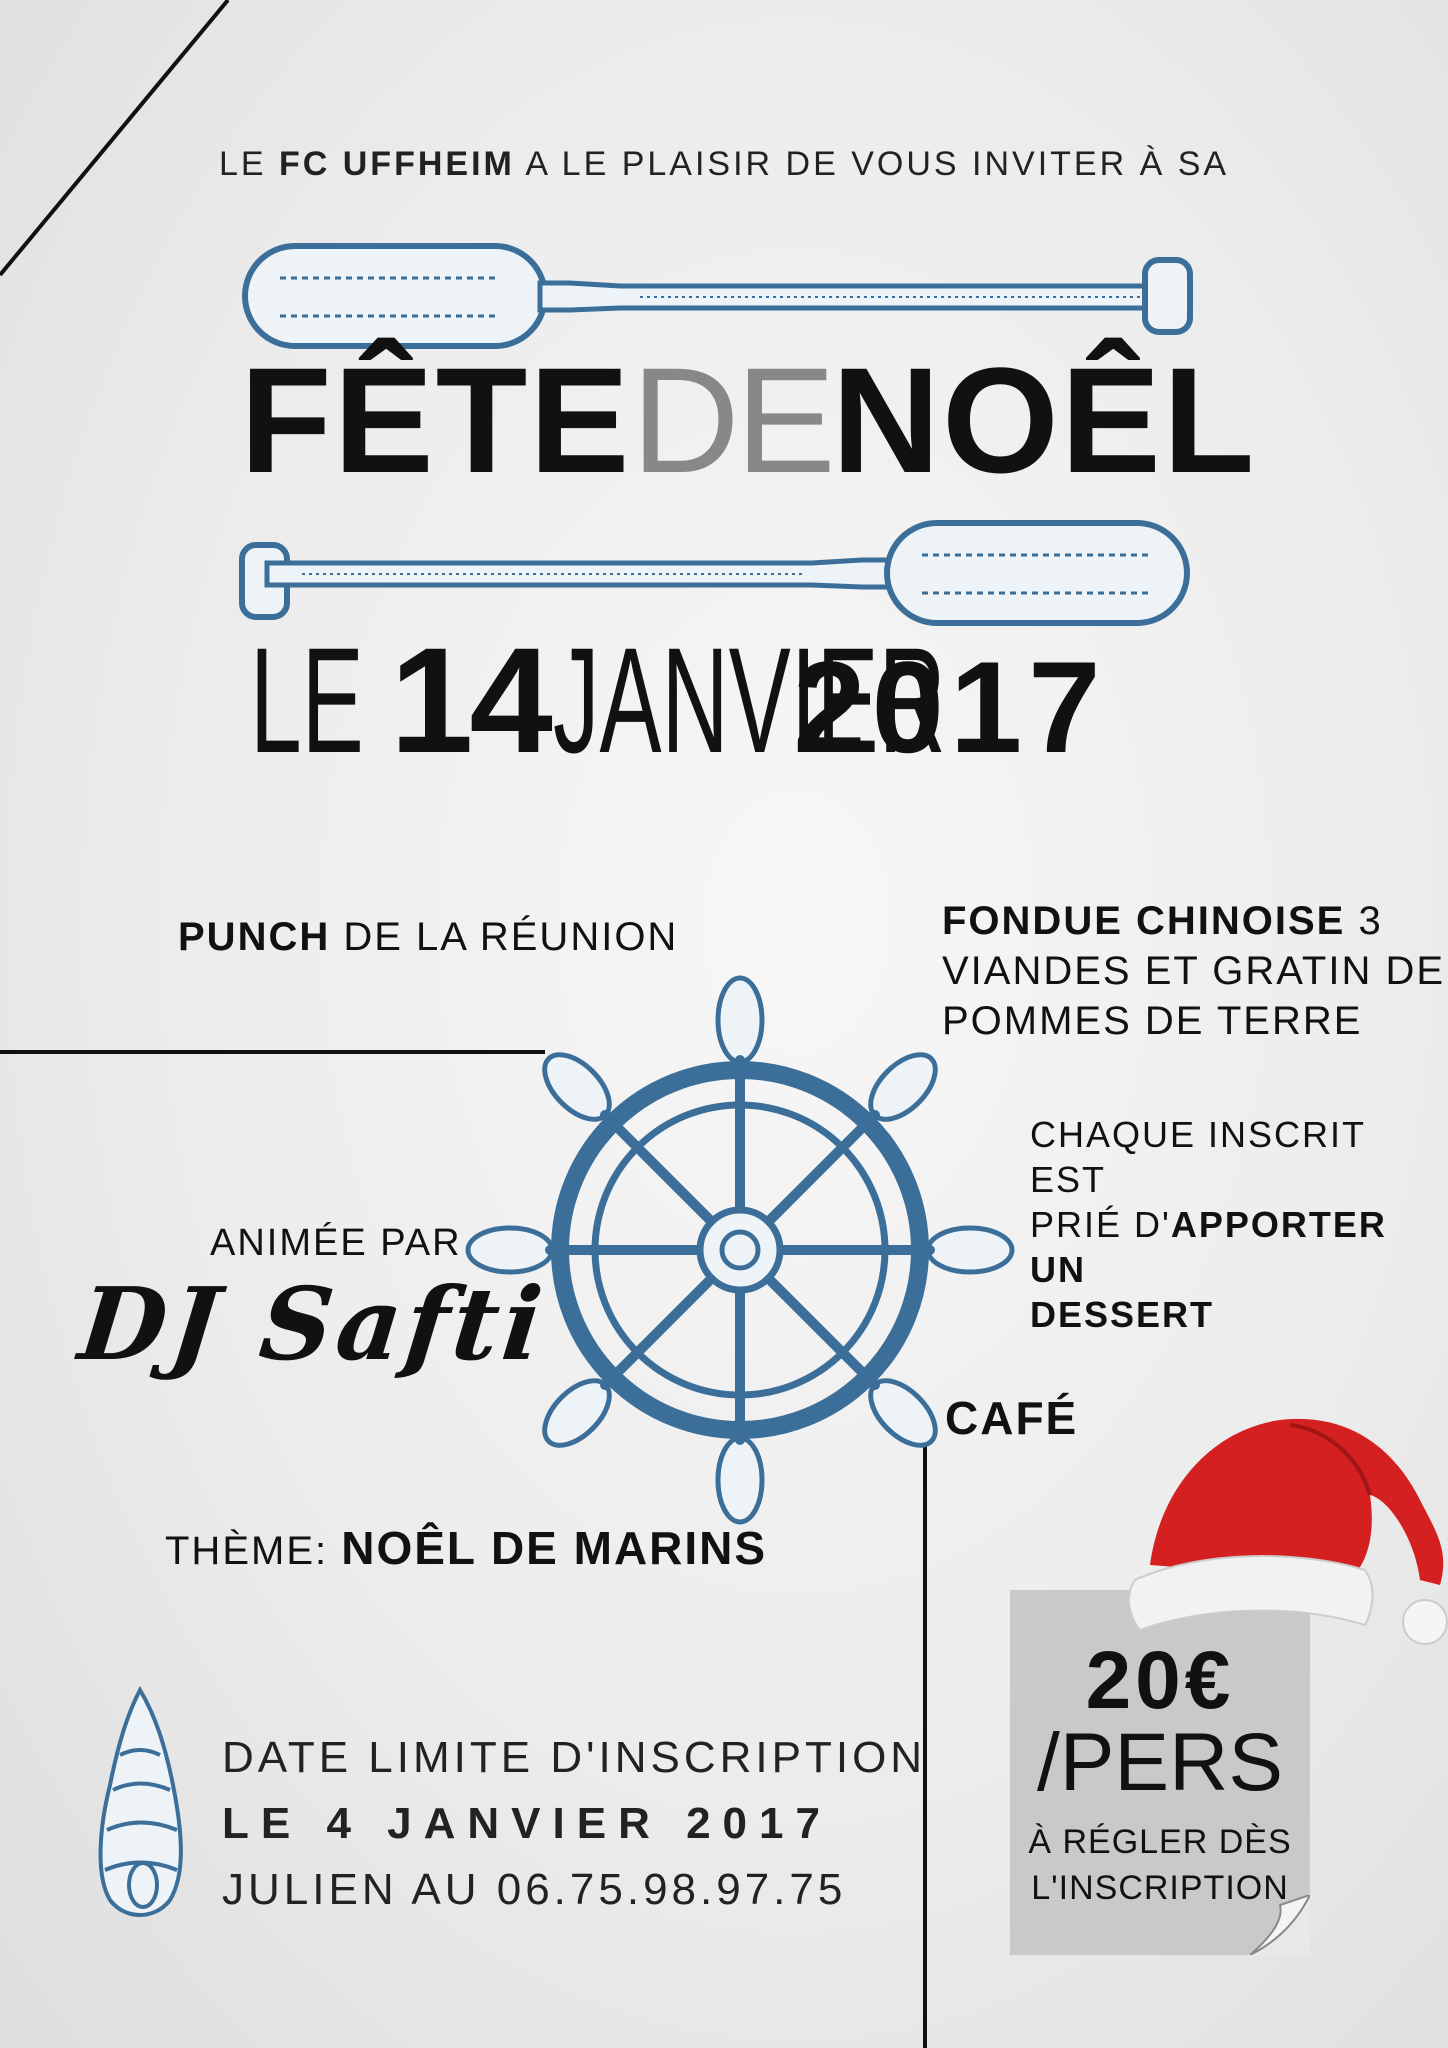  I want to click on price: 20€ /PERS, so click(1160, 1722).